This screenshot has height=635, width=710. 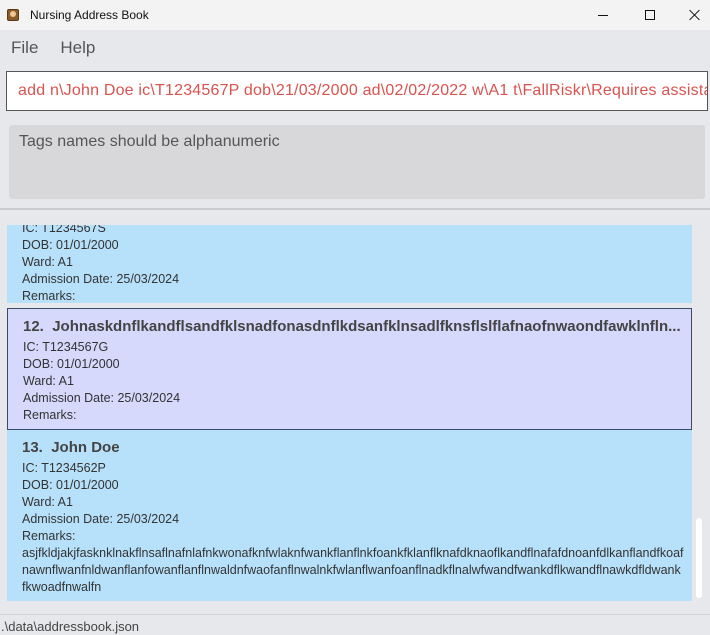 I want to click on menu-help: Help, so click(x=77, y=48).